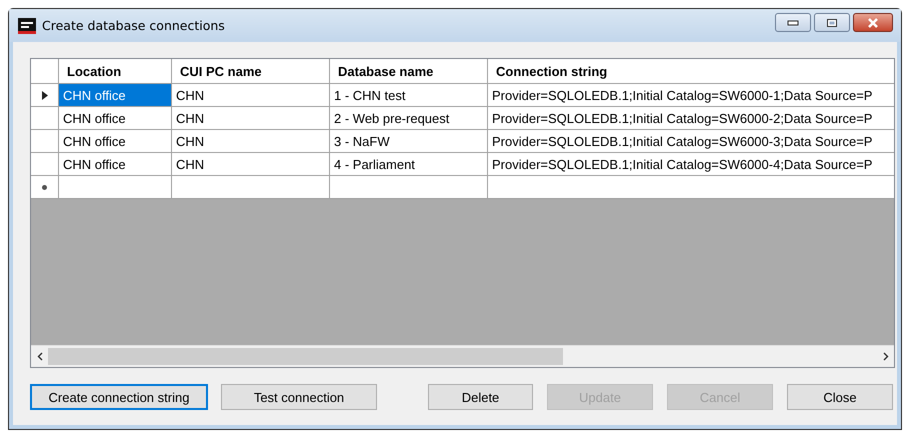 This screenshot has height=434, width=906. What do you see at coordinates (134, 25) in the screenshot?
I see `window-title: Create database connections` at bounding box center [134, 25].